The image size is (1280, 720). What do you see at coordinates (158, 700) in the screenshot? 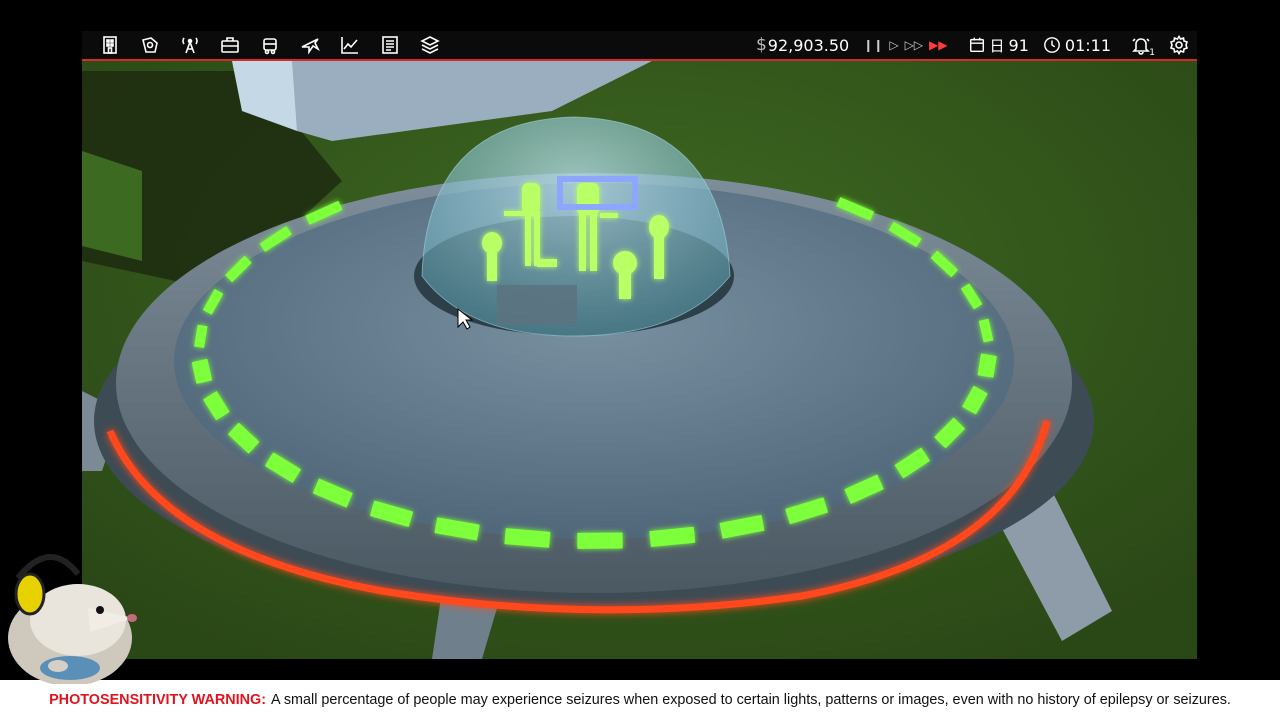
I see `warning-label: PHOTOSENSITIVITY WARNING:` at bounding box center [158, 700].